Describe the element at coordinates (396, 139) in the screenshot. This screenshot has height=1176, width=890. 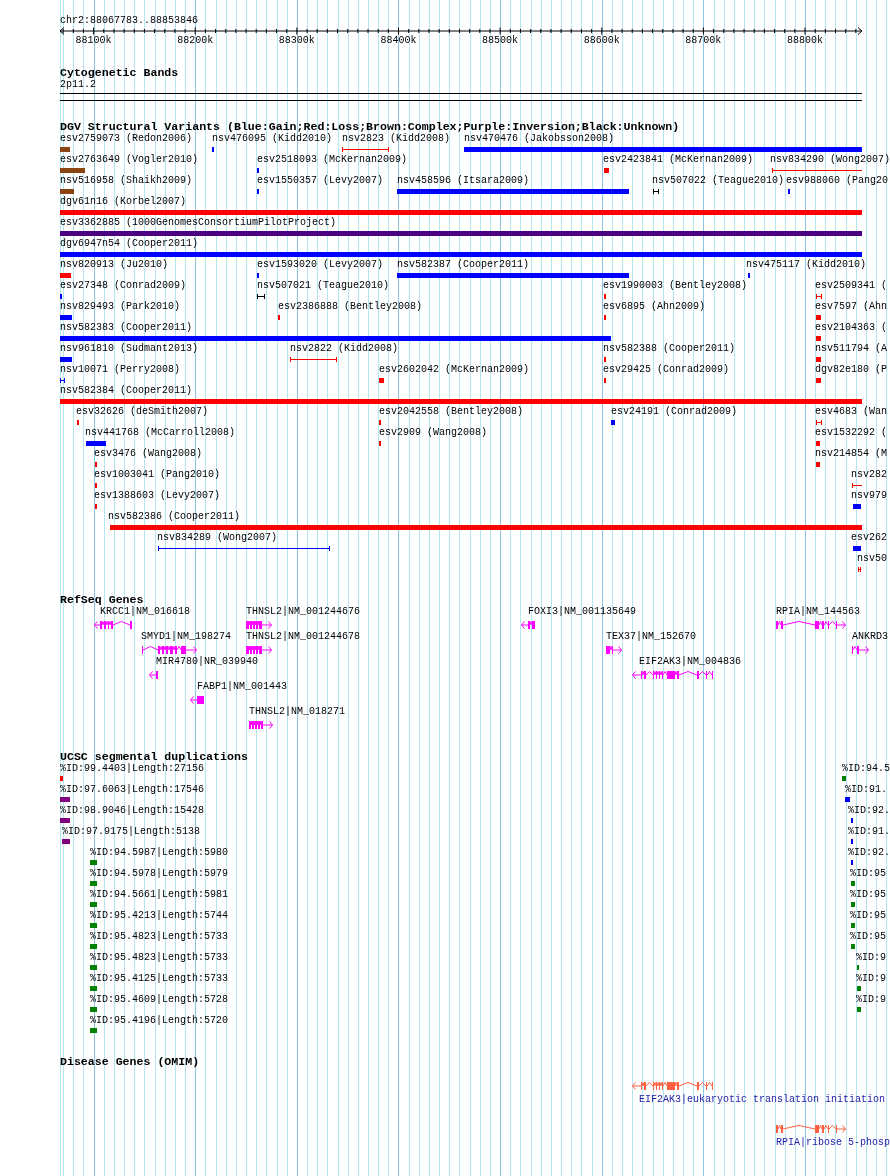
I see `variant-label: nsv2823 (Kidd2008)` at that location.